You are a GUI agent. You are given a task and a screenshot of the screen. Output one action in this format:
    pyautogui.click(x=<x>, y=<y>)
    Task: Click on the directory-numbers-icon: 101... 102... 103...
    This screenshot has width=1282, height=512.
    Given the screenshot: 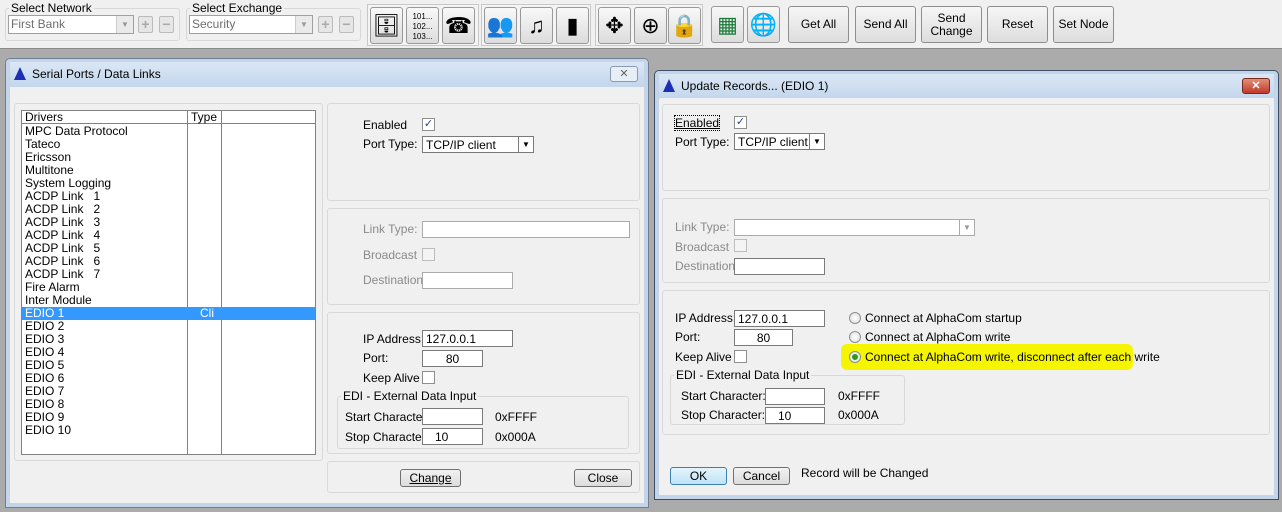 What is the action you would take?
    pyautogui.click(x=422, y=25)
    